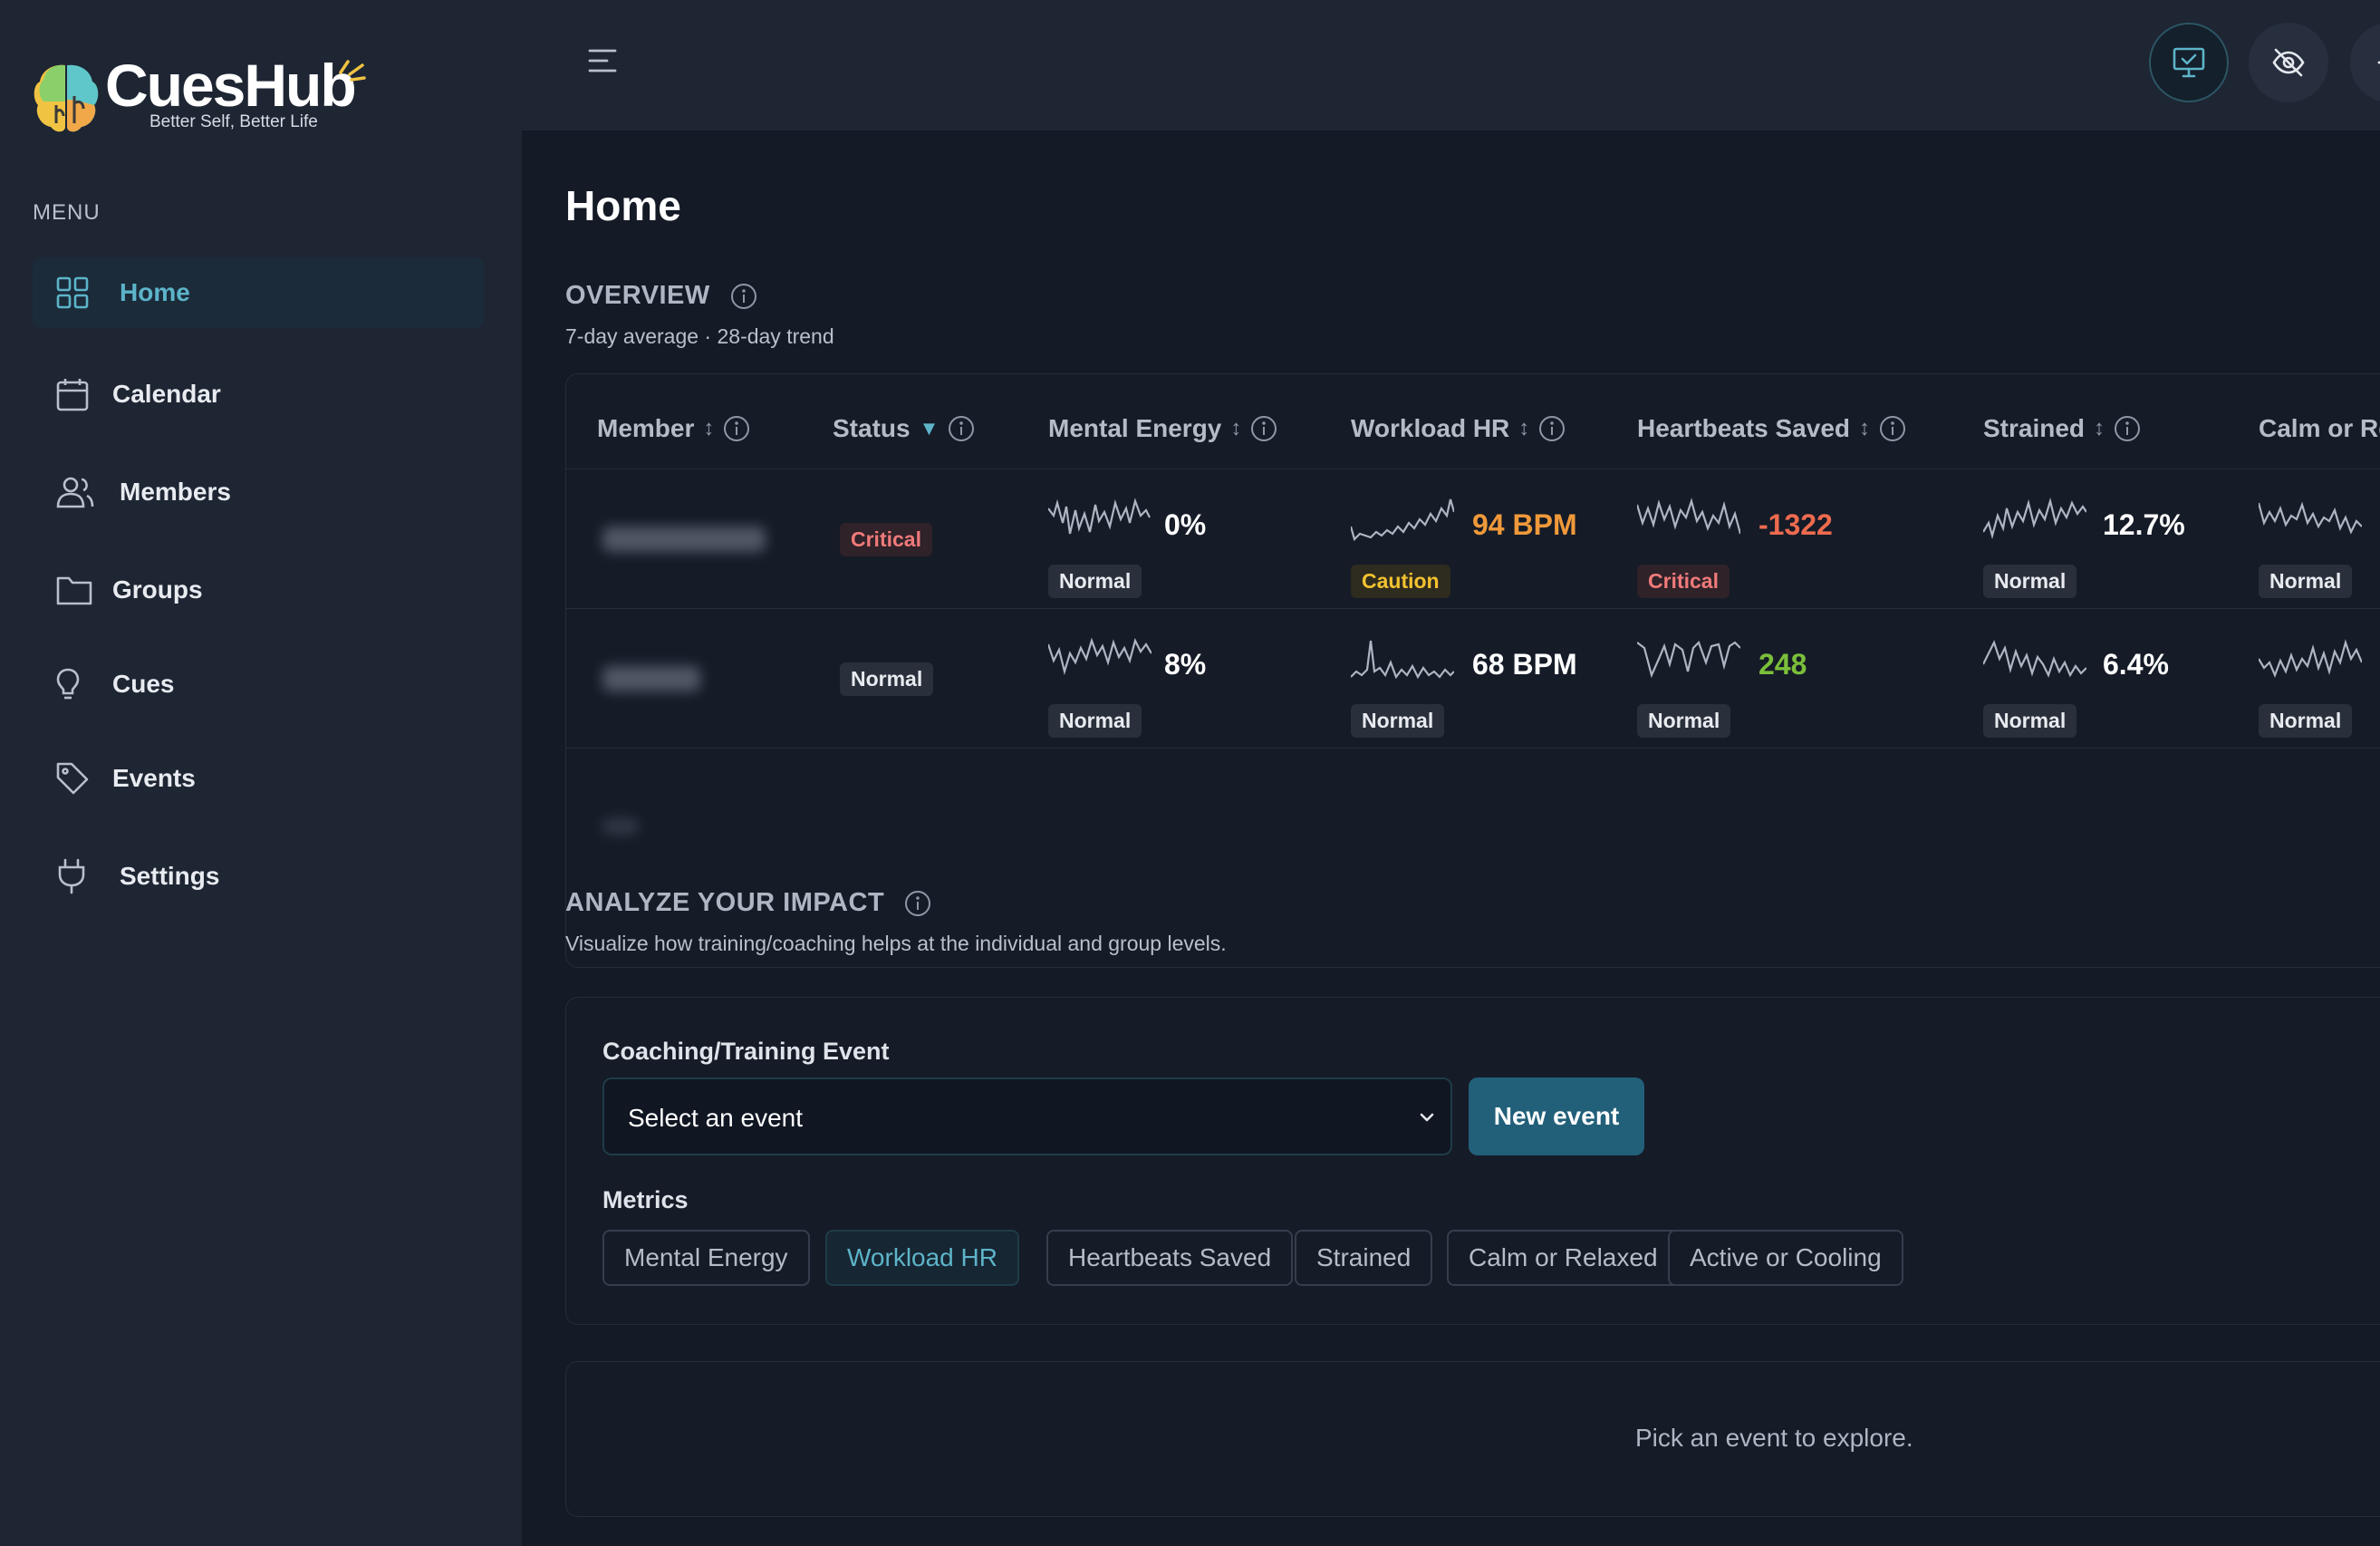 The height and width of the screenshot is (1546, 2380). Describe the element at coordinates (1556, 1116) in the screenshot. I see `new-event-button: New event` at that location.